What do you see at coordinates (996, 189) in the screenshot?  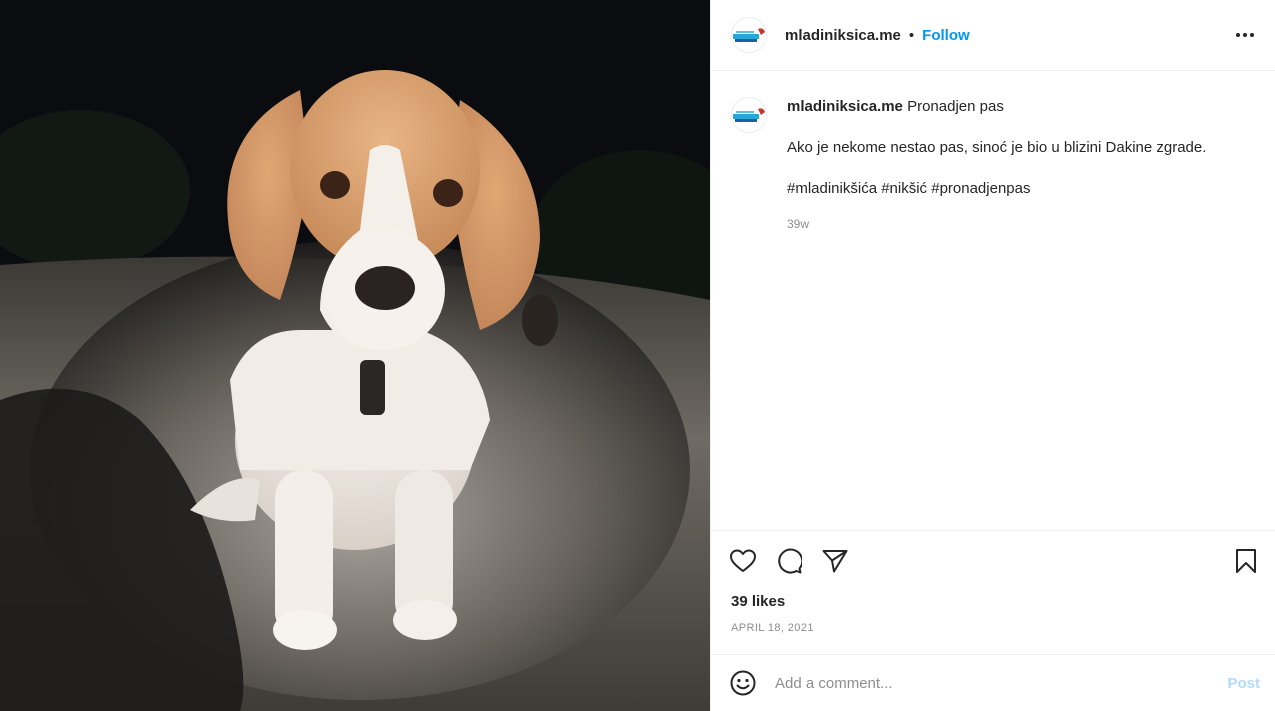 I see `caption-hashtags: #mladinikšića #nikšić #pronadjenpas` at bounding box center [996, 189].